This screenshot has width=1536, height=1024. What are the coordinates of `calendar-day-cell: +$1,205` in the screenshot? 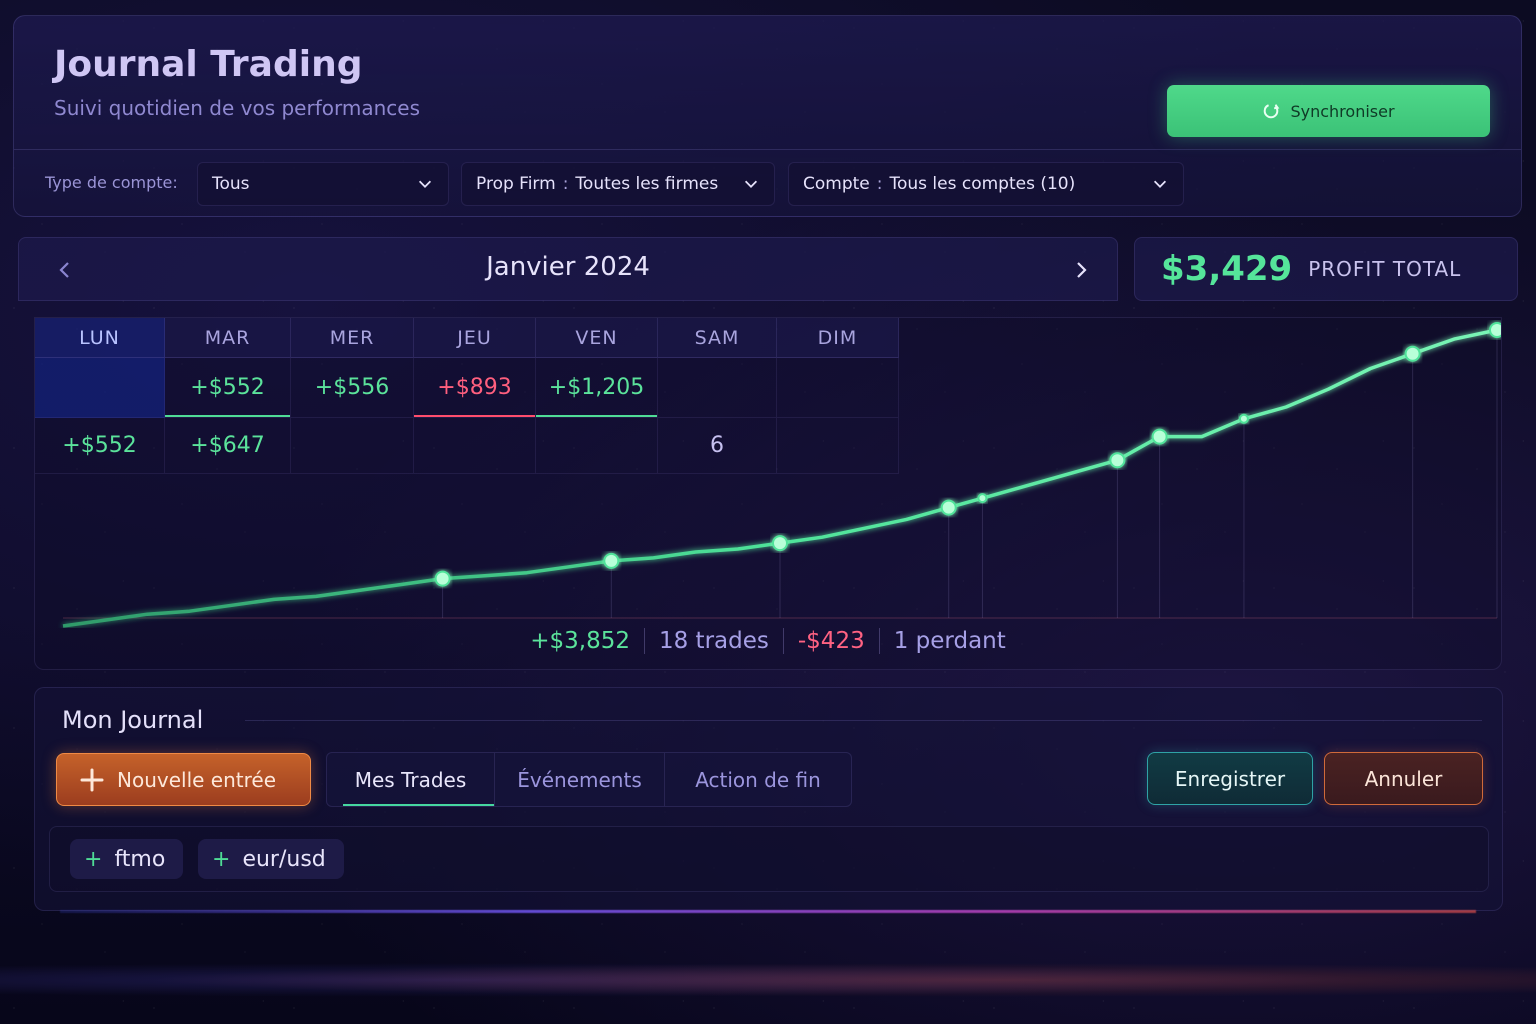 It's located at (597, 388).